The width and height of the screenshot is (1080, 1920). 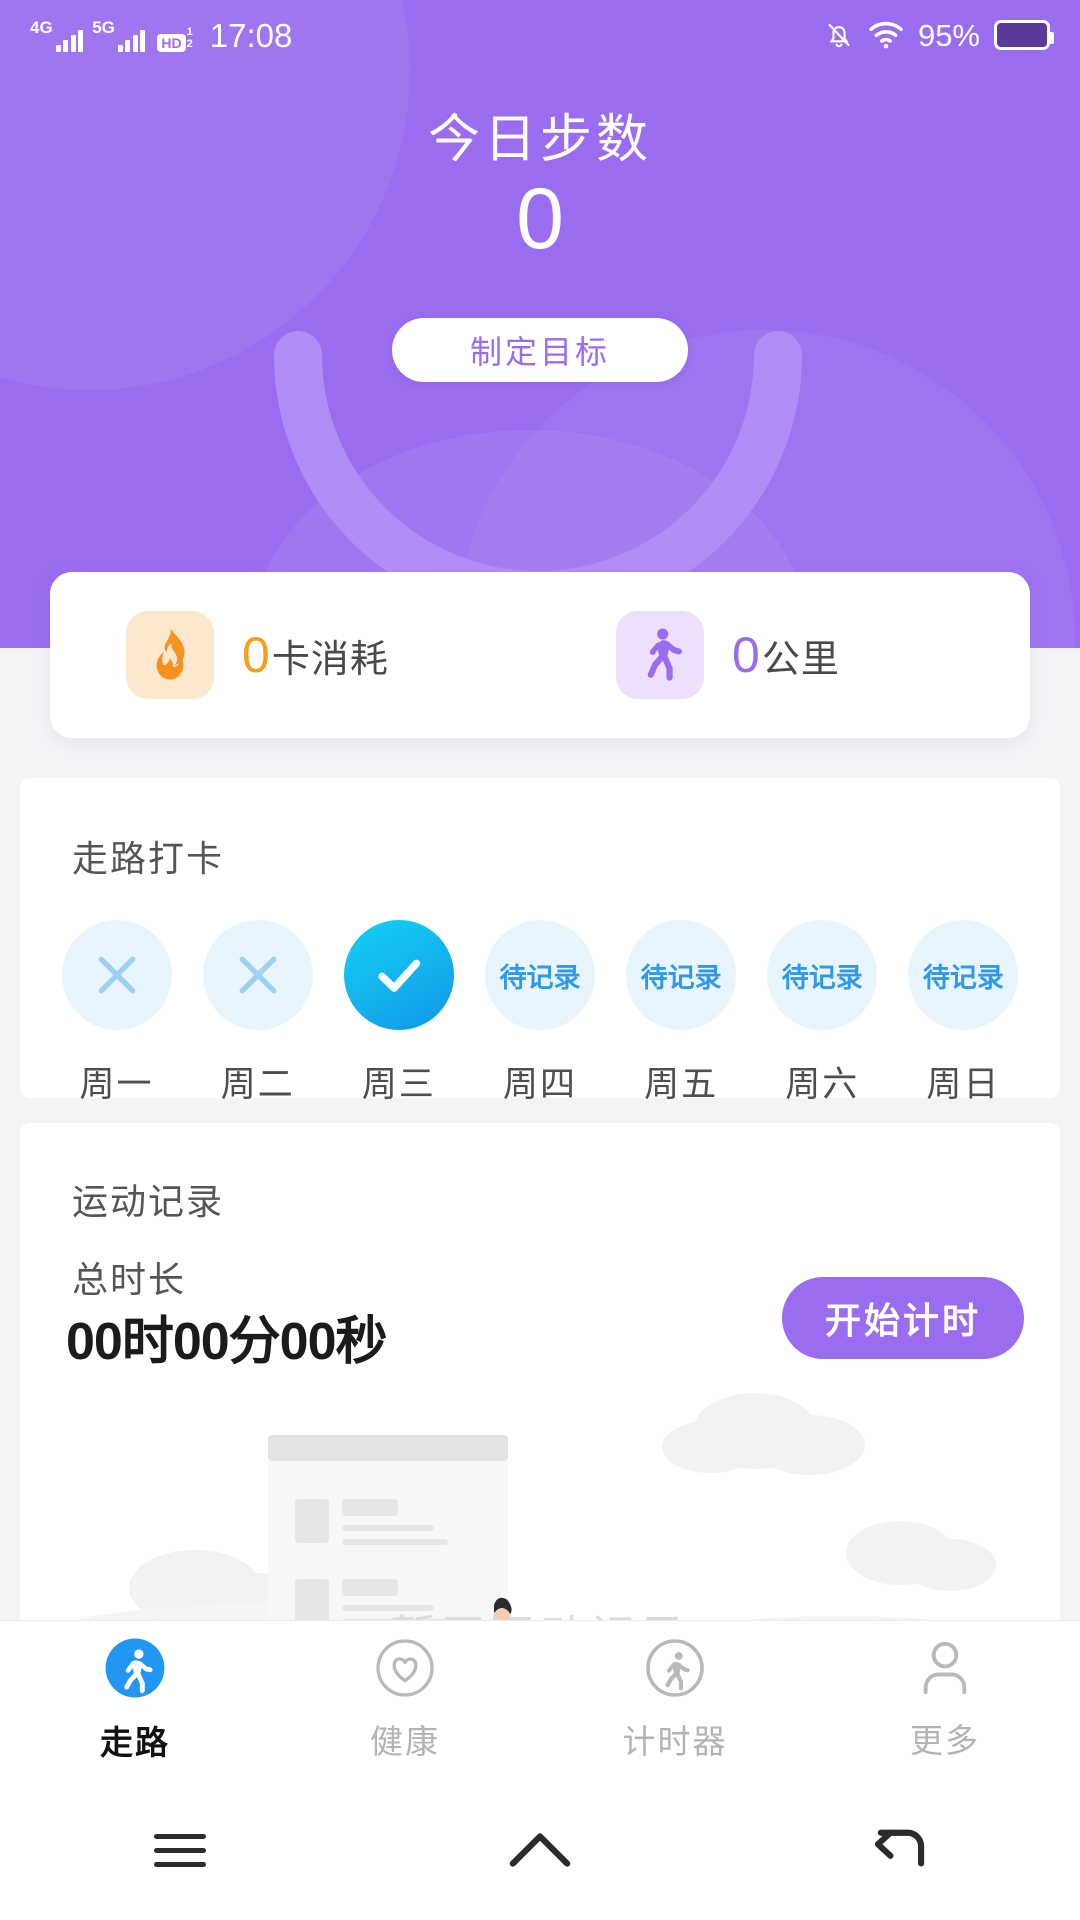 I want to click on stats-card: 0 卡消耗 0 公里, so click(x=540, y=655).